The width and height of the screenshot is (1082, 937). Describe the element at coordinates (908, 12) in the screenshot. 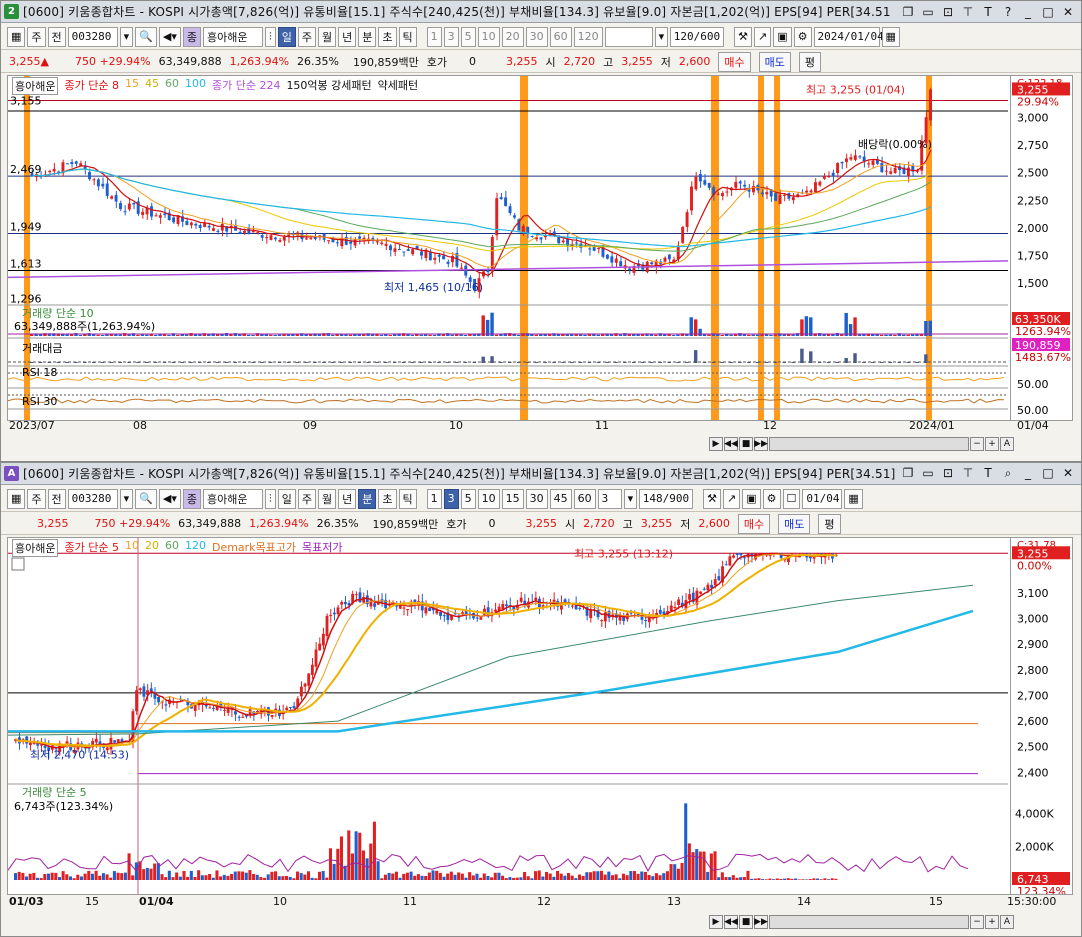

I see `copy-icon: ❐` at that location.